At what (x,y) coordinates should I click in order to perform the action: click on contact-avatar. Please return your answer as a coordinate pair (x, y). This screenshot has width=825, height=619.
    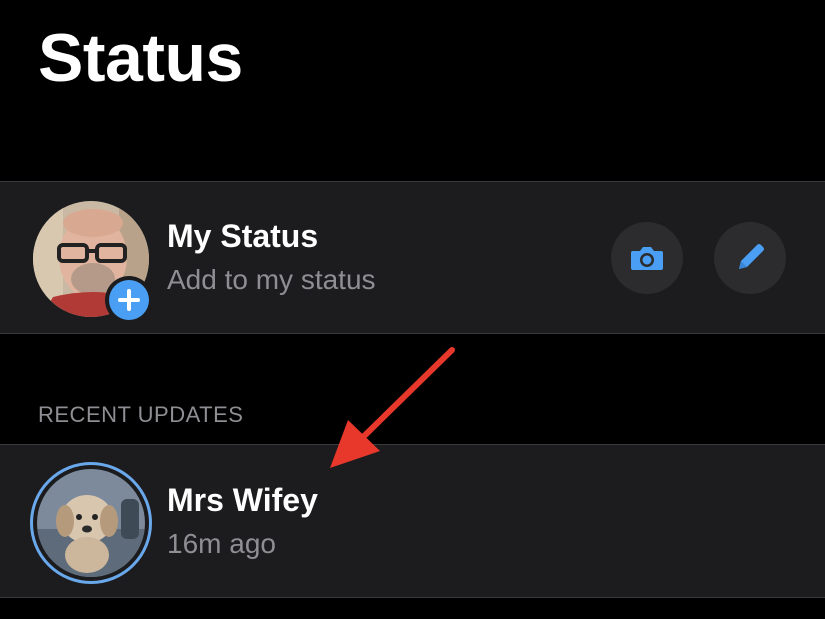
    Looking at the image, I should click on (91, 523).